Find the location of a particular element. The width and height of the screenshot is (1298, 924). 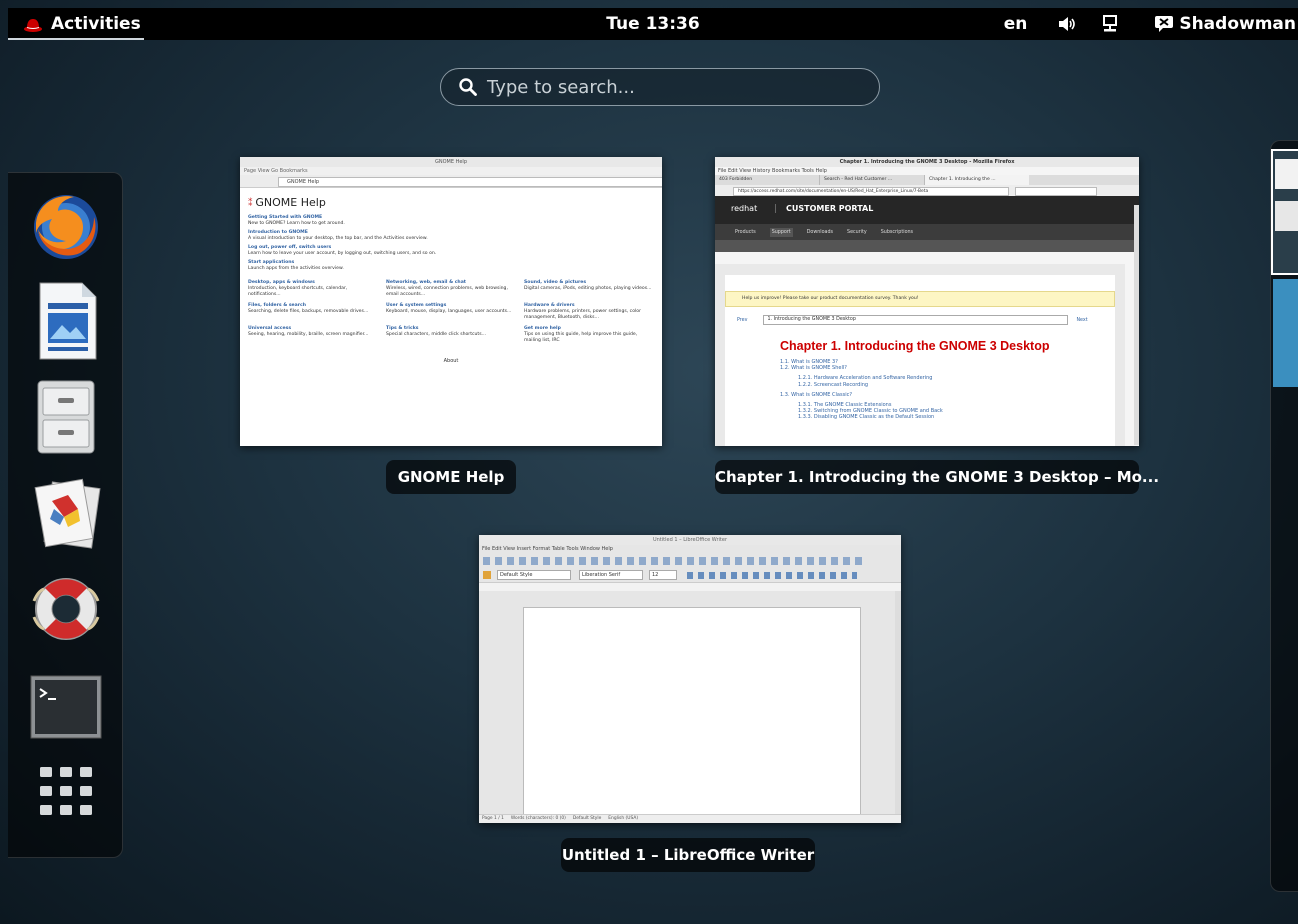

help-about-link: About is located at coordinates (451, 361).